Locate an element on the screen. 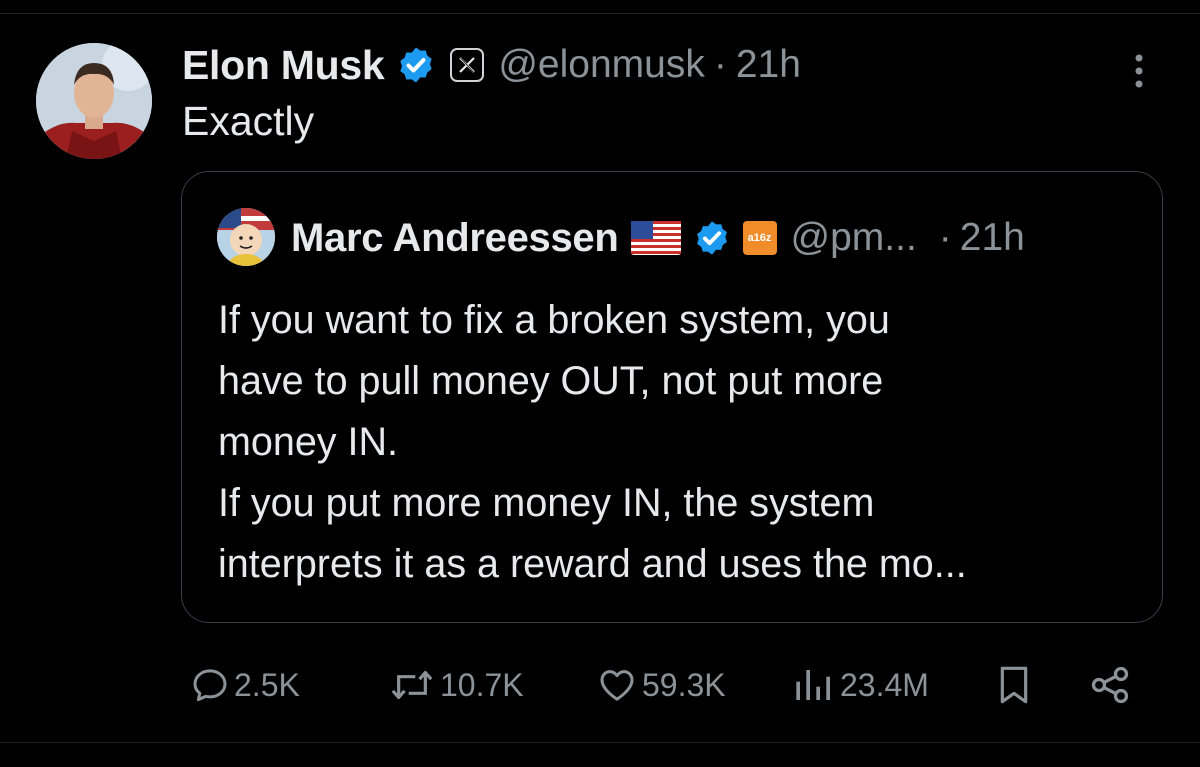 This screenshot has width=1200, height=767. like-button: 59.3K is located at coordinates (661, 685).